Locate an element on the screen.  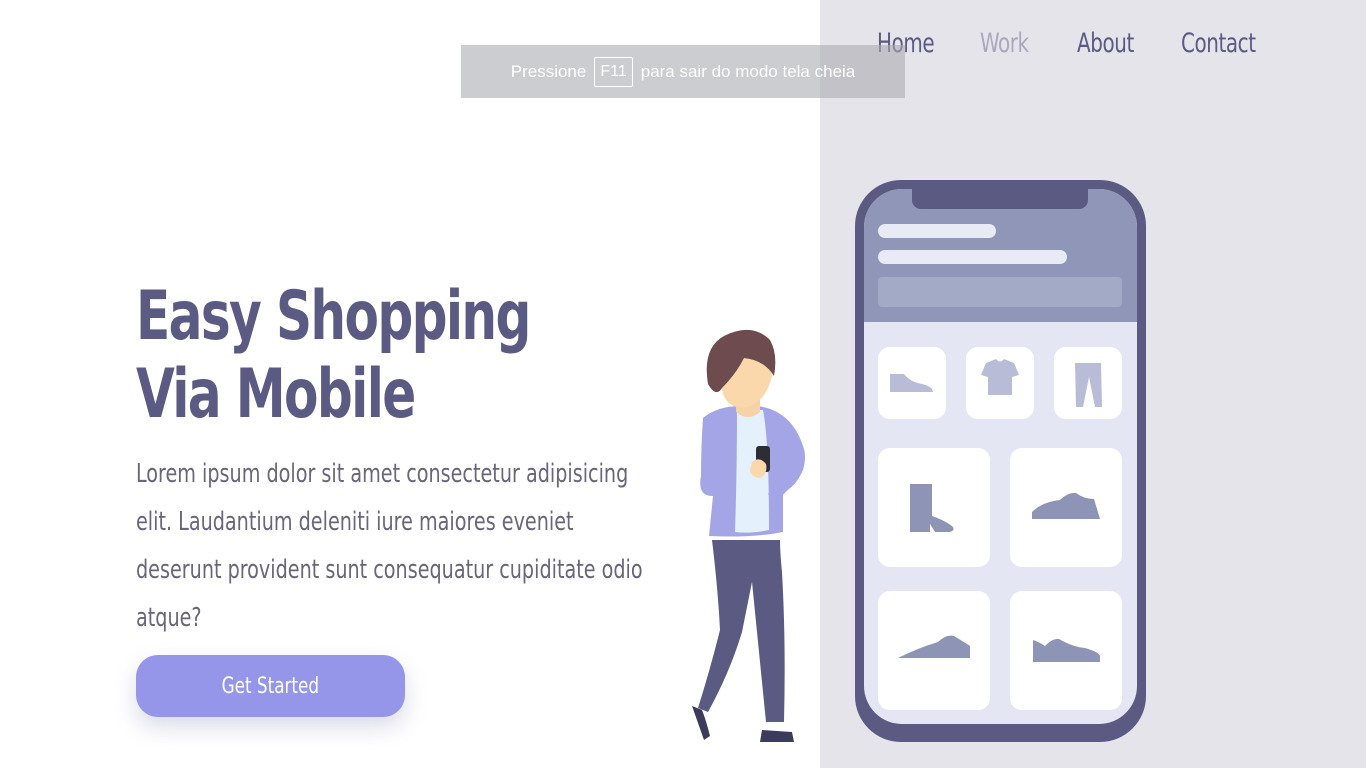
hero-title: Easy Shopping Via Mobile is located at coordinates (333, 355).